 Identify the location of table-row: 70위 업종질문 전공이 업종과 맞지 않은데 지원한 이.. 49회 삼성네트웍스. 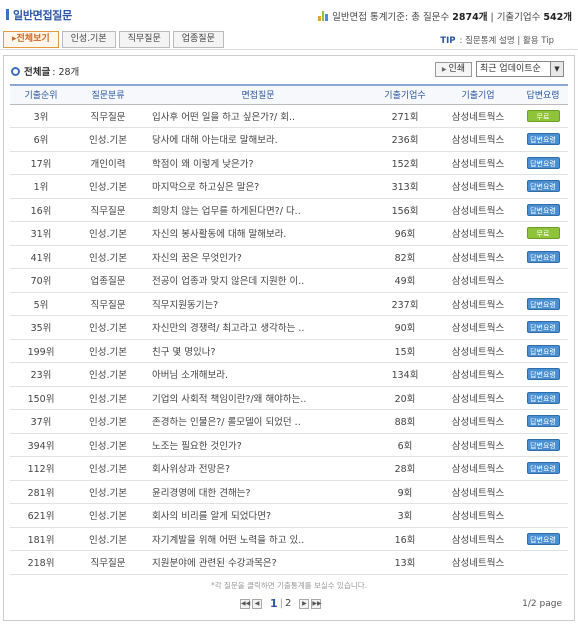
(289, 280).